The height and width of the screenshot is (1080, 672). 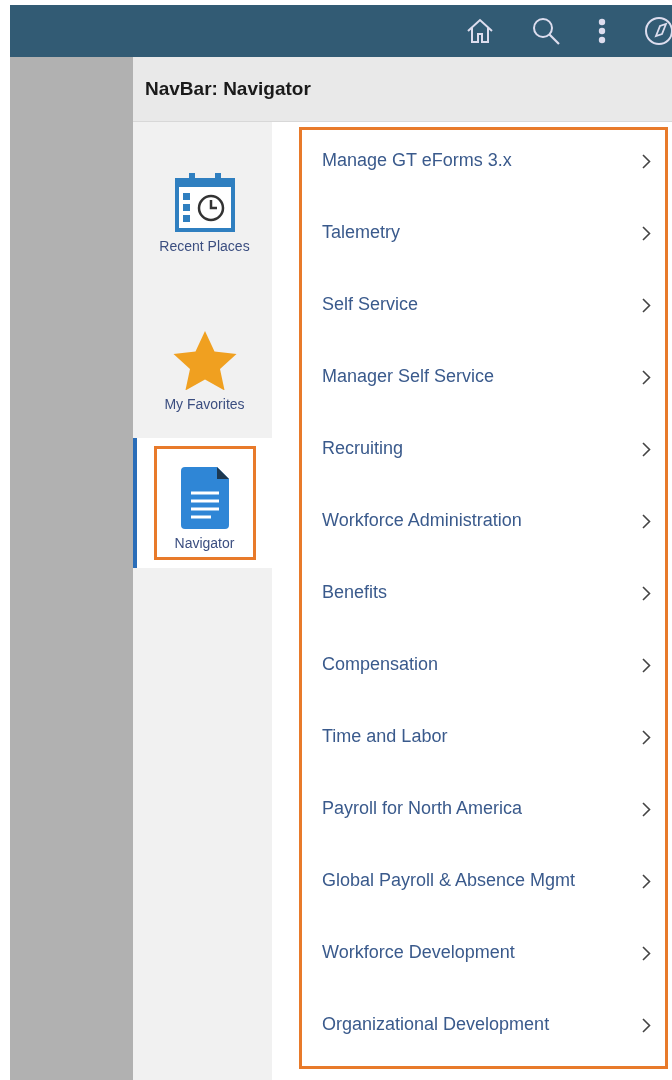 What do you see at coordinates (483, 670) in the screenshot?
I see `navigator-menu-item: Compensation` at bounding box center [483, 670].